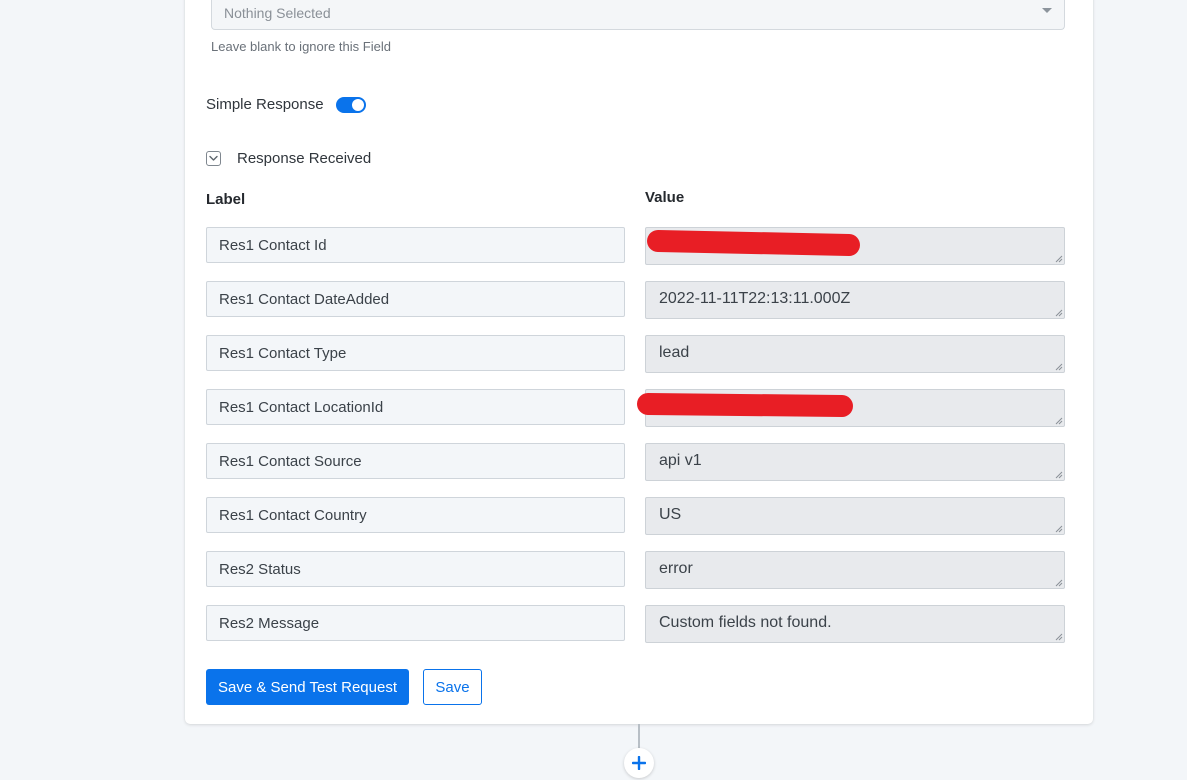 The height and width of the screenshot is (780, 1187). Describe the element at coordinates (636, 362) in the screenshot. I see `response-row: Res1 Contact Type lead` at that location.